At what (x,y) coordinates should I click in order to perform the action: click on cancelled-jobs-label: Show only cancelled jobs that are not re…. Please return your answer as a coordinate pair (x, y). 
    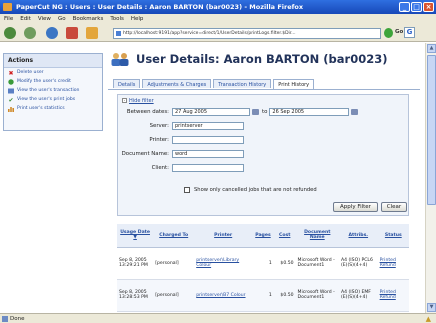
    Looking at the image, I should click on (255, 190).